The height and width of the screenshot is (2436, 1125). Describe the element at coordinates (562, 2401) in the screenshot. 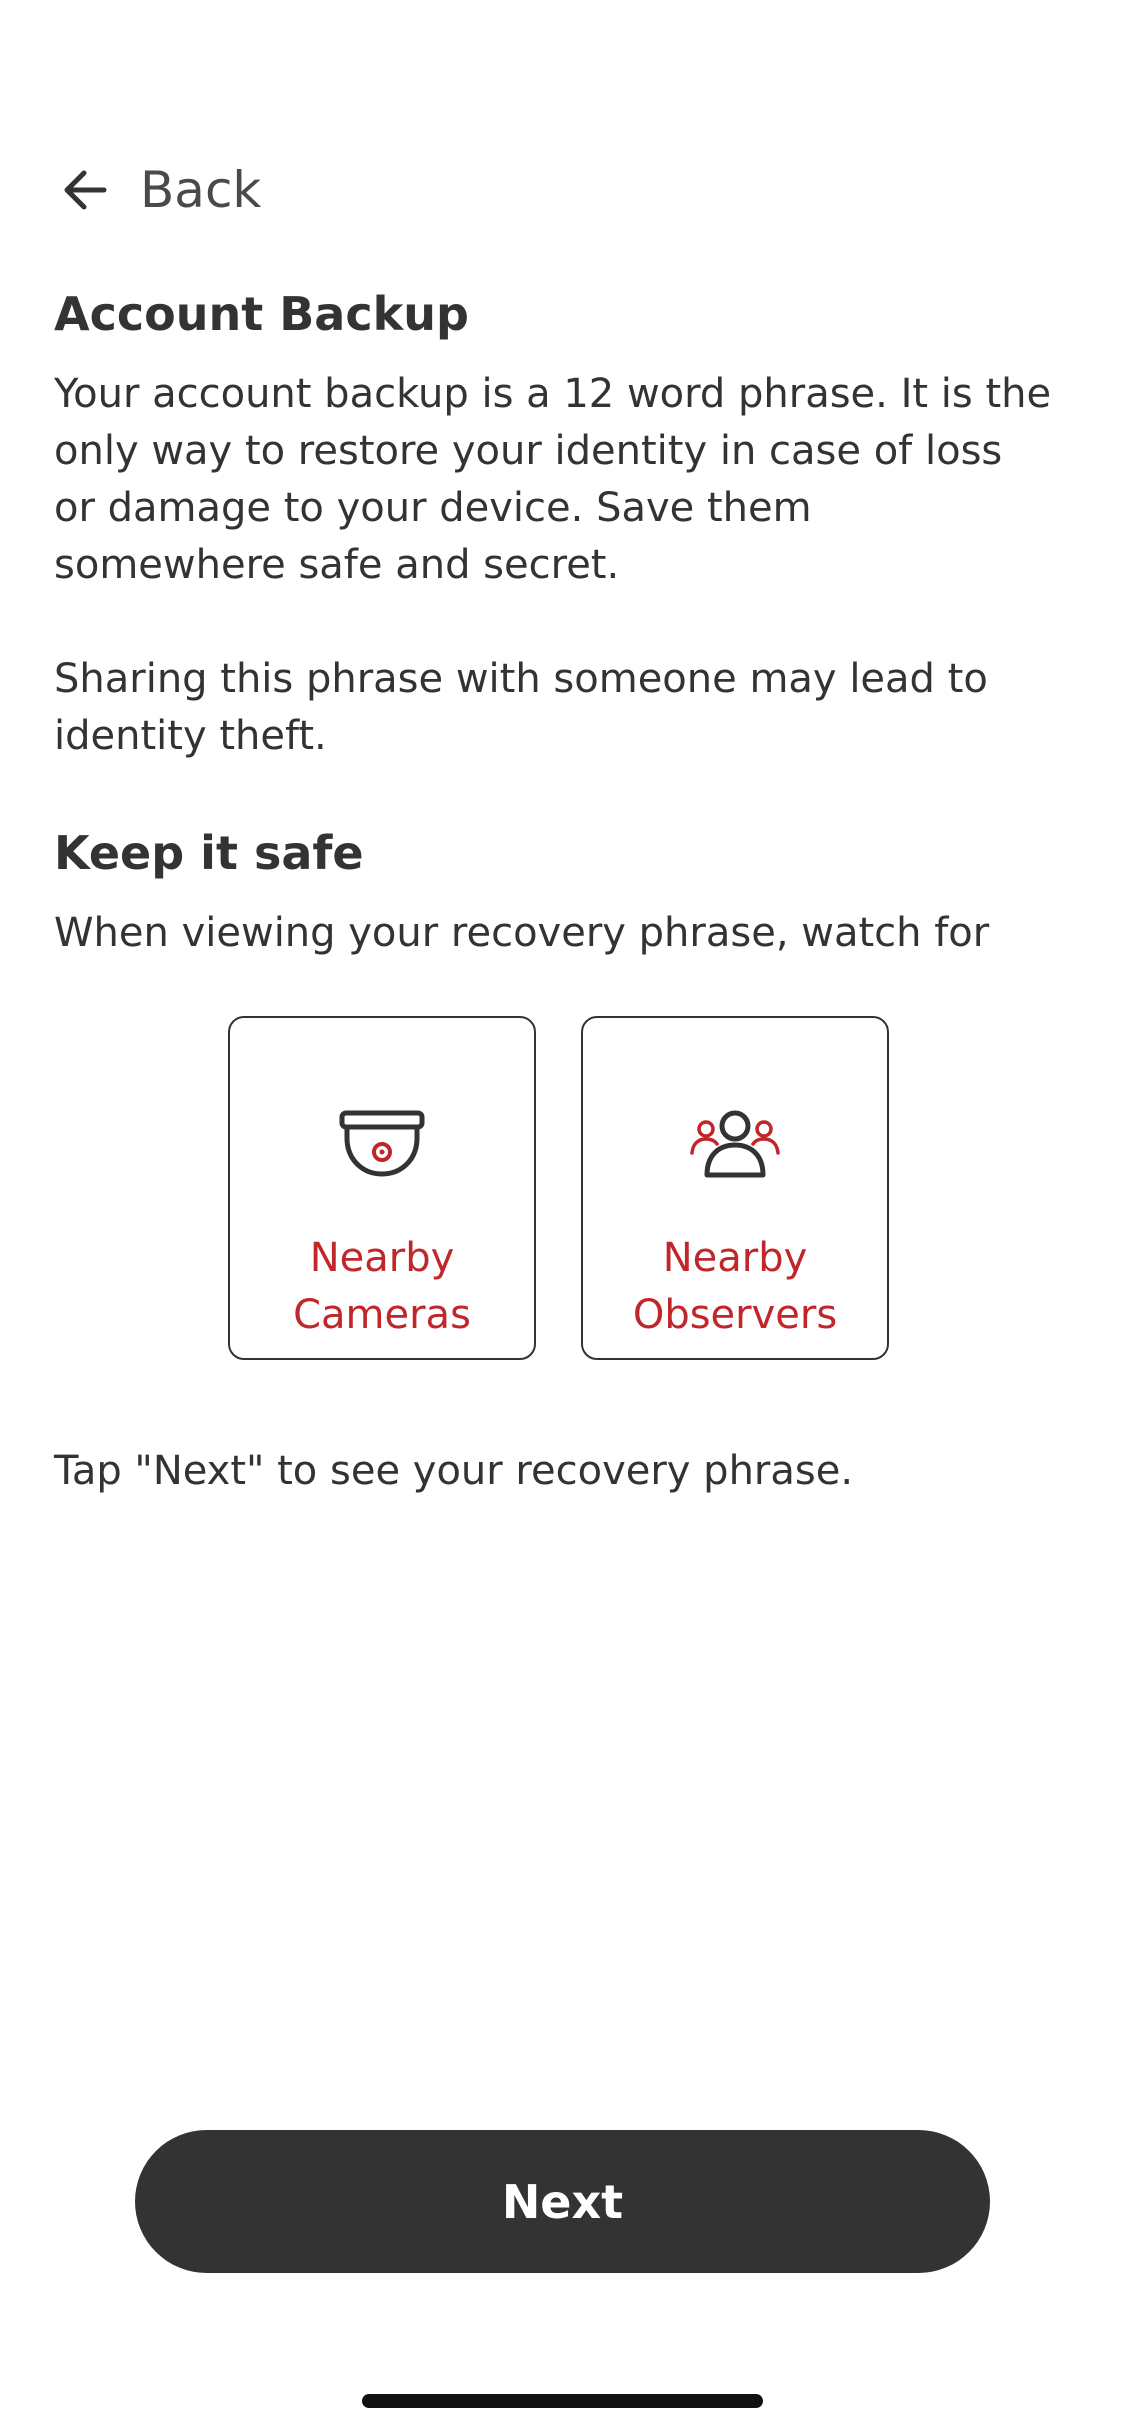

I see `home-indicator` at that location.